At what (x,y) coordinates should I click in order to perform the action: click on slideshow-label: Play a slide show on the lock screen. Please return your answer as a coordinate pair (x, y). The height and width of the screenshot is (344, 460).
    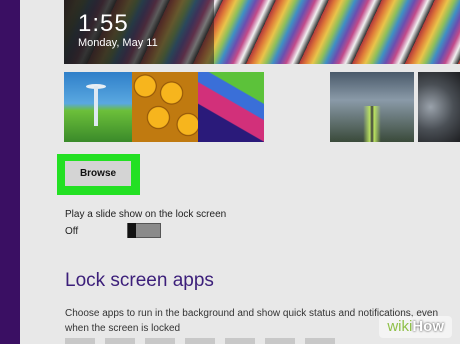
    Looking at the image, I should click on (146, 214).